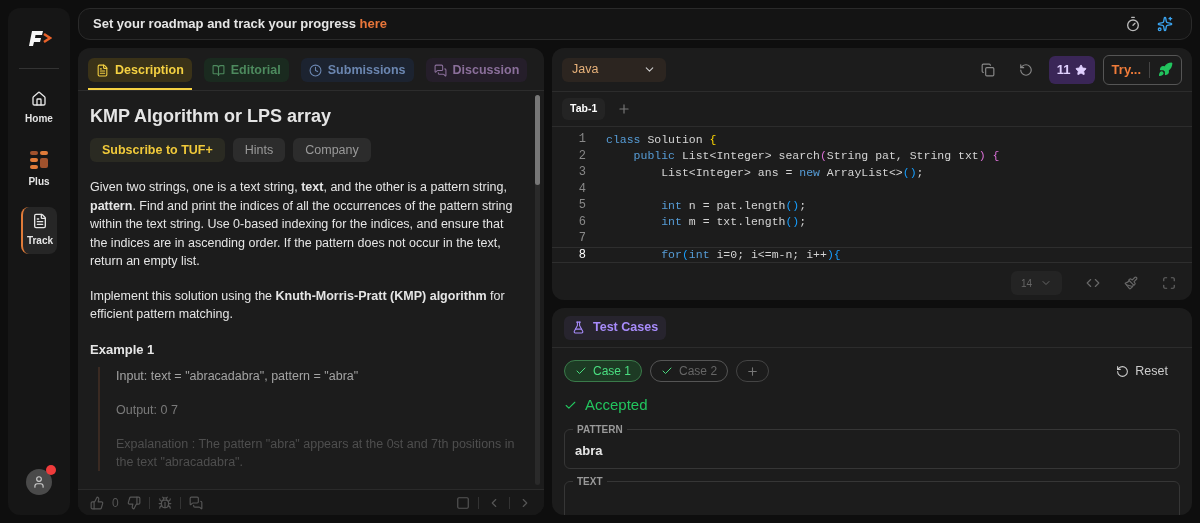 Image resolution: width=1200 pixels, height=523 pixels. What do you see at coordinates (578, 327) in the screenshot?
I see `flask-icon` at bounding box center [578, 327].